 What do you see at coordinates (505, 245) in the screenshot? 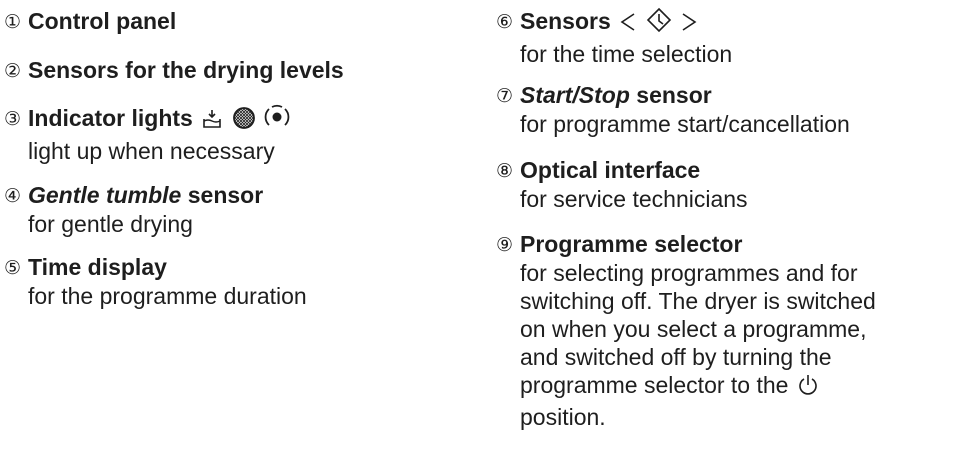
I see `item-number: ⑨` at bounding box center [505, 245].